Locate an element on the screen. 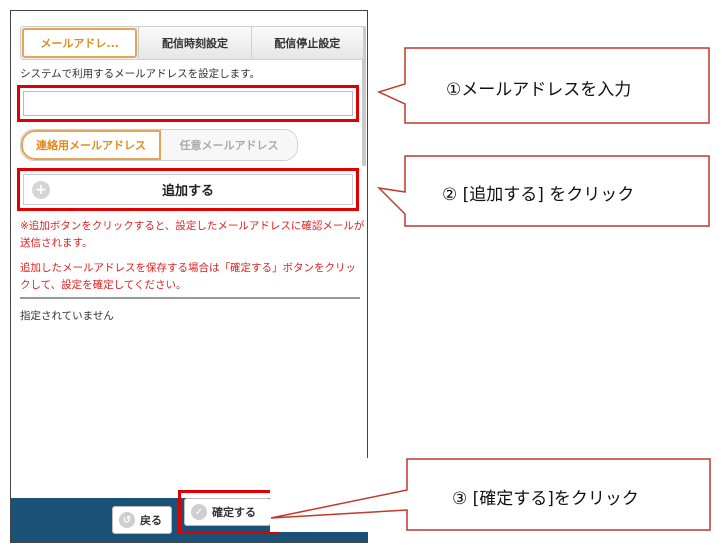  callout-text-2: ② [追加する] をクリック is located at coordinates (538, 195).